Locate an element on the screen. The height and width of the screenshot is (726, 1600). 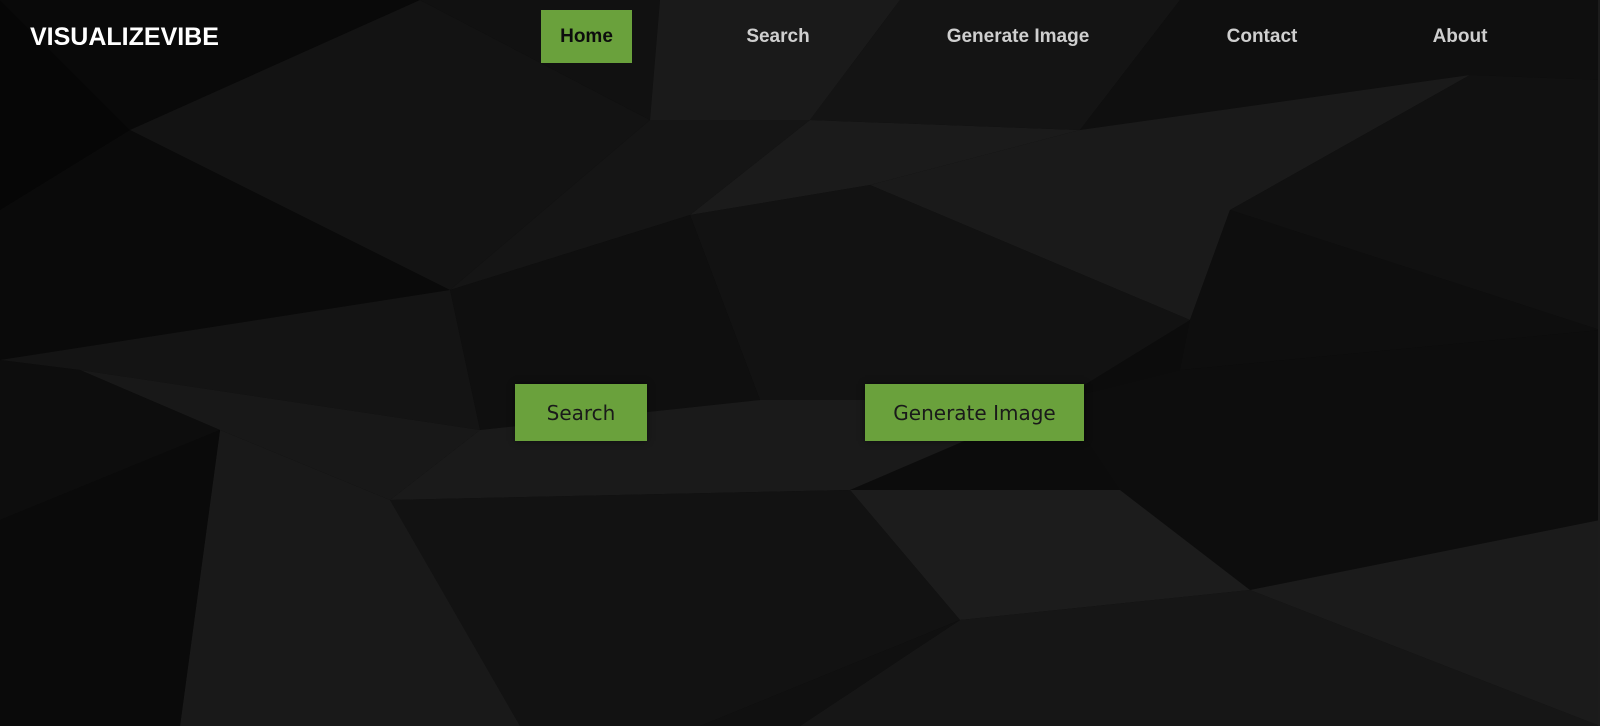
nav-search: Search is located at coordinates (778, 36).